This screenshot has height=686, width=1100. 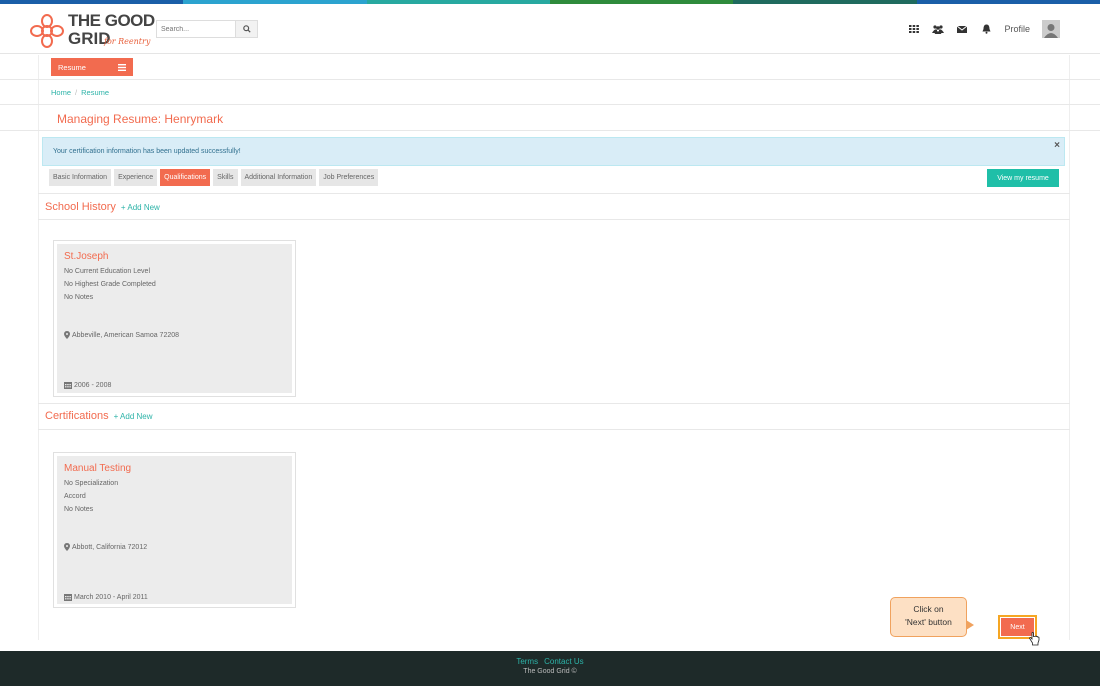 I want to click on top-navbar: THE GOOD GRID for Reentry Profile, so click(x=550, y=29).